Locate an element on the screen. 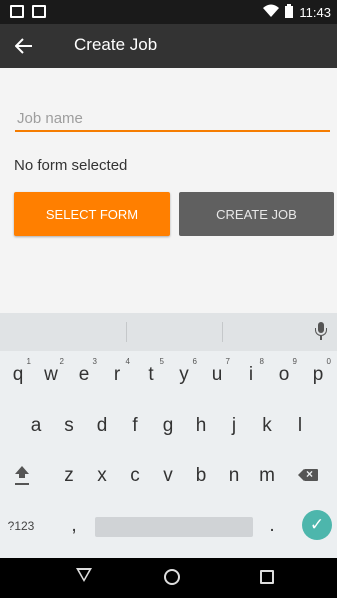 The height and width of the screenshot is (598, 337). keyboard-row-2: a s d f g h j k l is located at coordinates (168, 426).